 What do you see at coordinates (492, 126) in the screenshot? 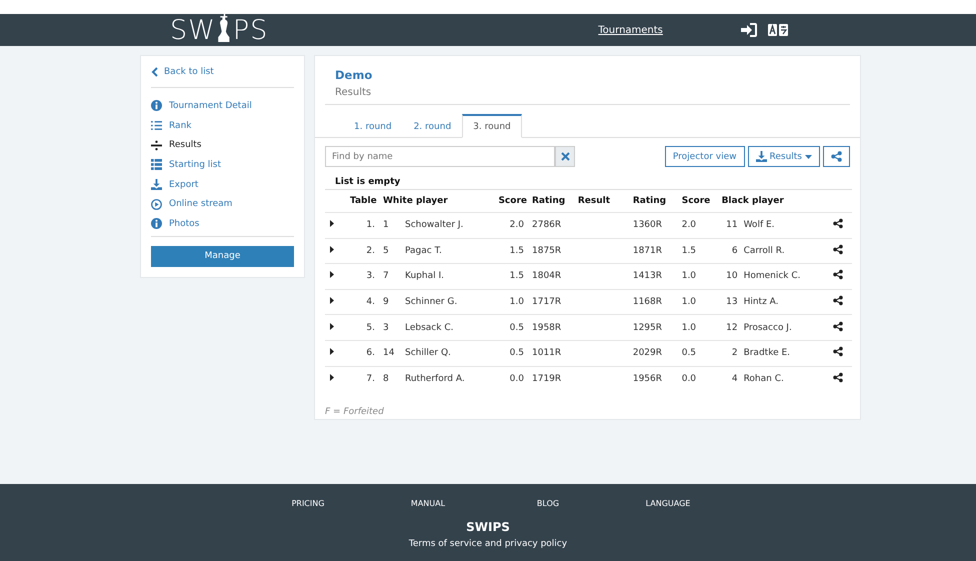
I see `round-tab: 3. round` at bounding box center [492, 126].